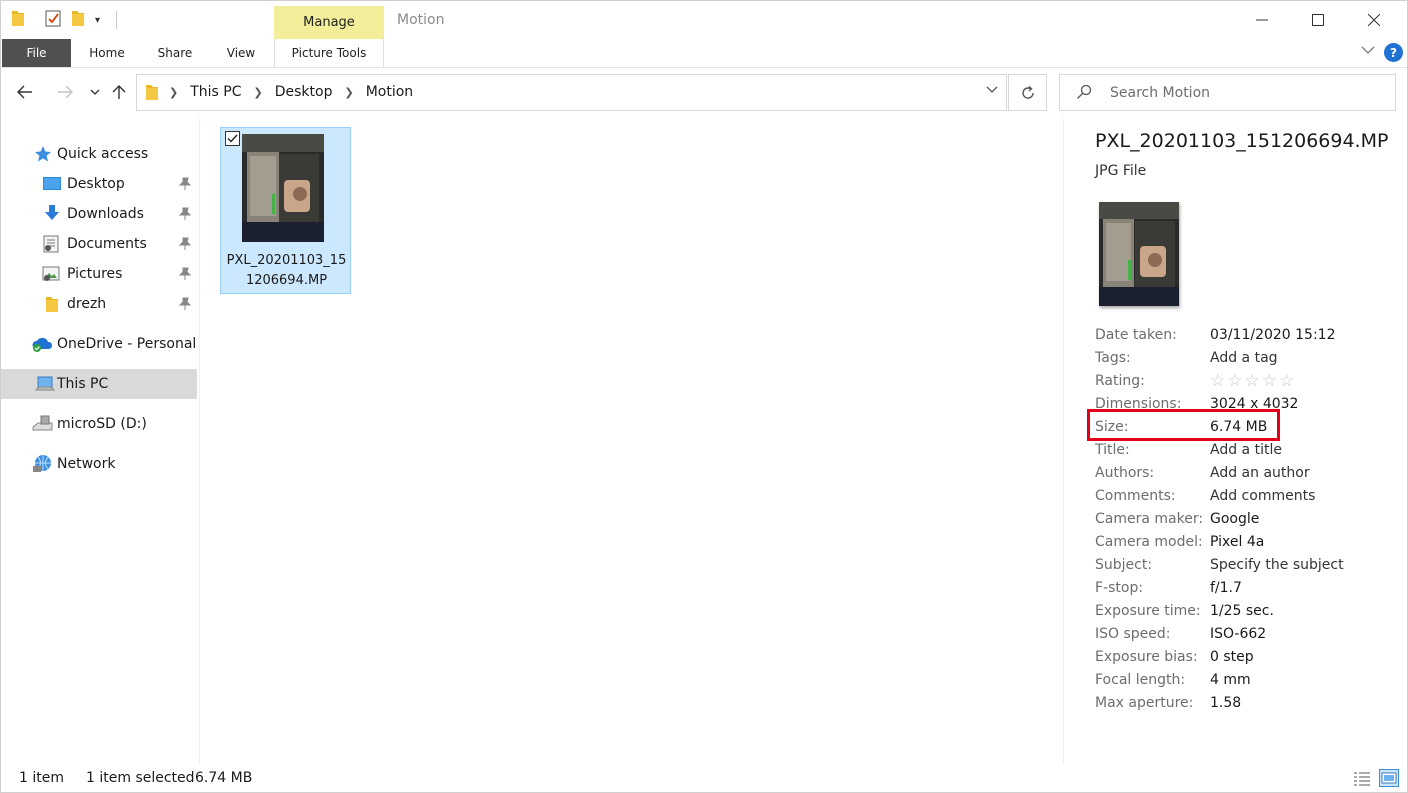 This screenshot has height=793, width=1408. I want to click on property-value: Specify the subject, so click(1277, 565).